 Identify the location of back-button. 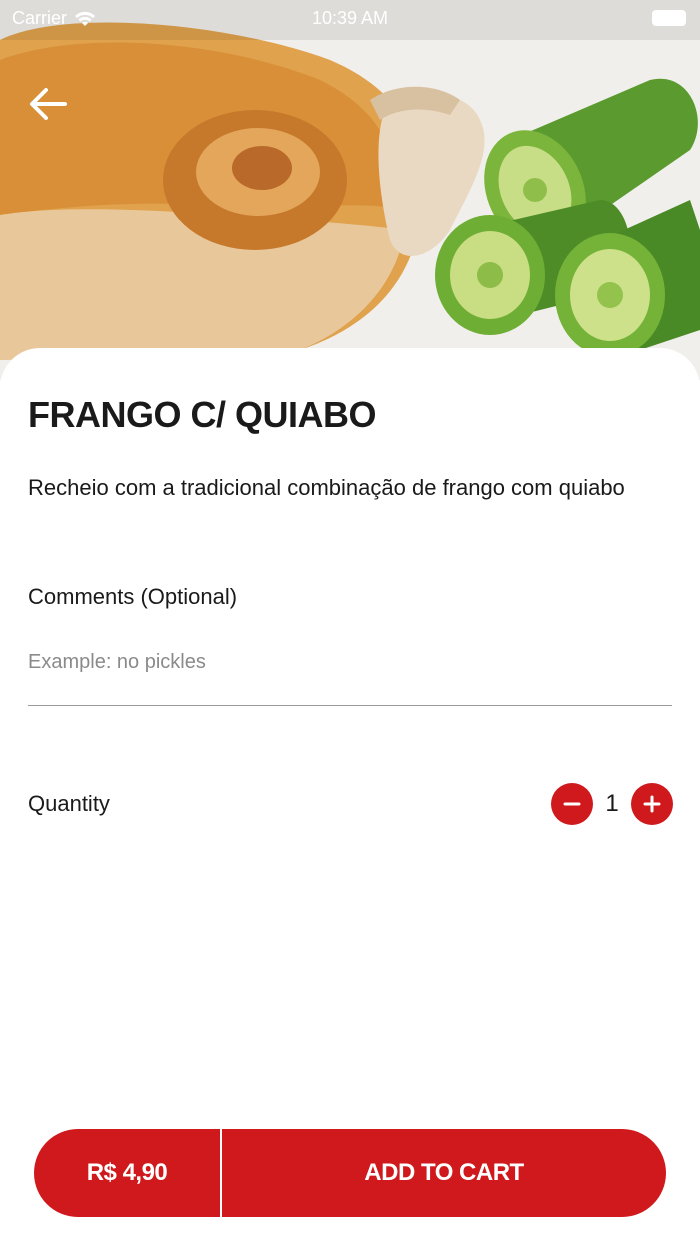
(48, 104).